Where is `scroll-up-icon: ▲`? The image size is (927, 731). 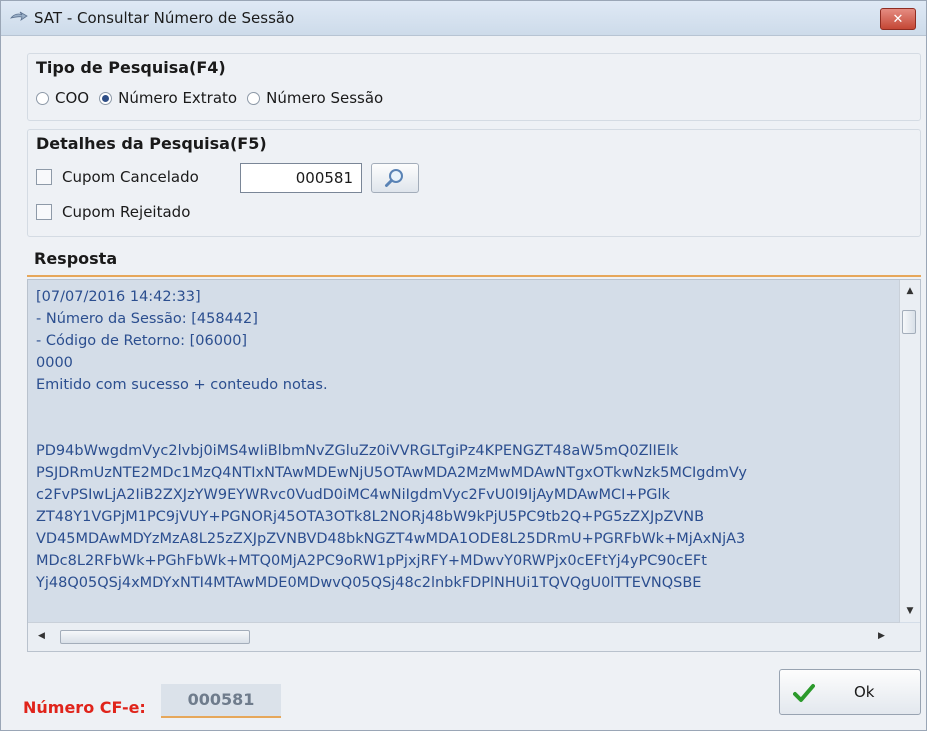
scroll-up-icon: ▲ is located at coordinates (910, 292).